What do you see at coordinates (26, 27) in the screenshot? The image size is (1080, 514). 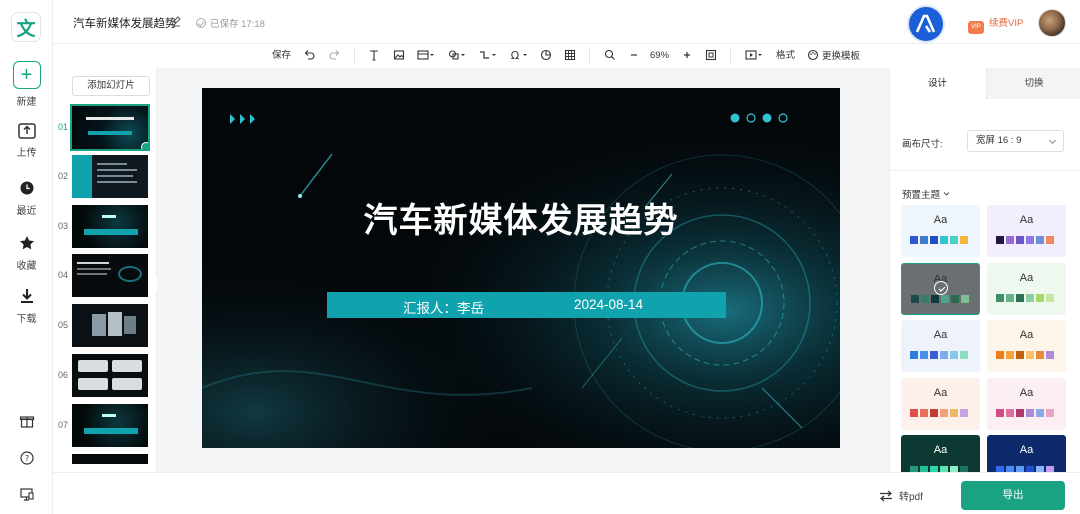 I see `app-logo: 文` at bounding box center [26, 27].